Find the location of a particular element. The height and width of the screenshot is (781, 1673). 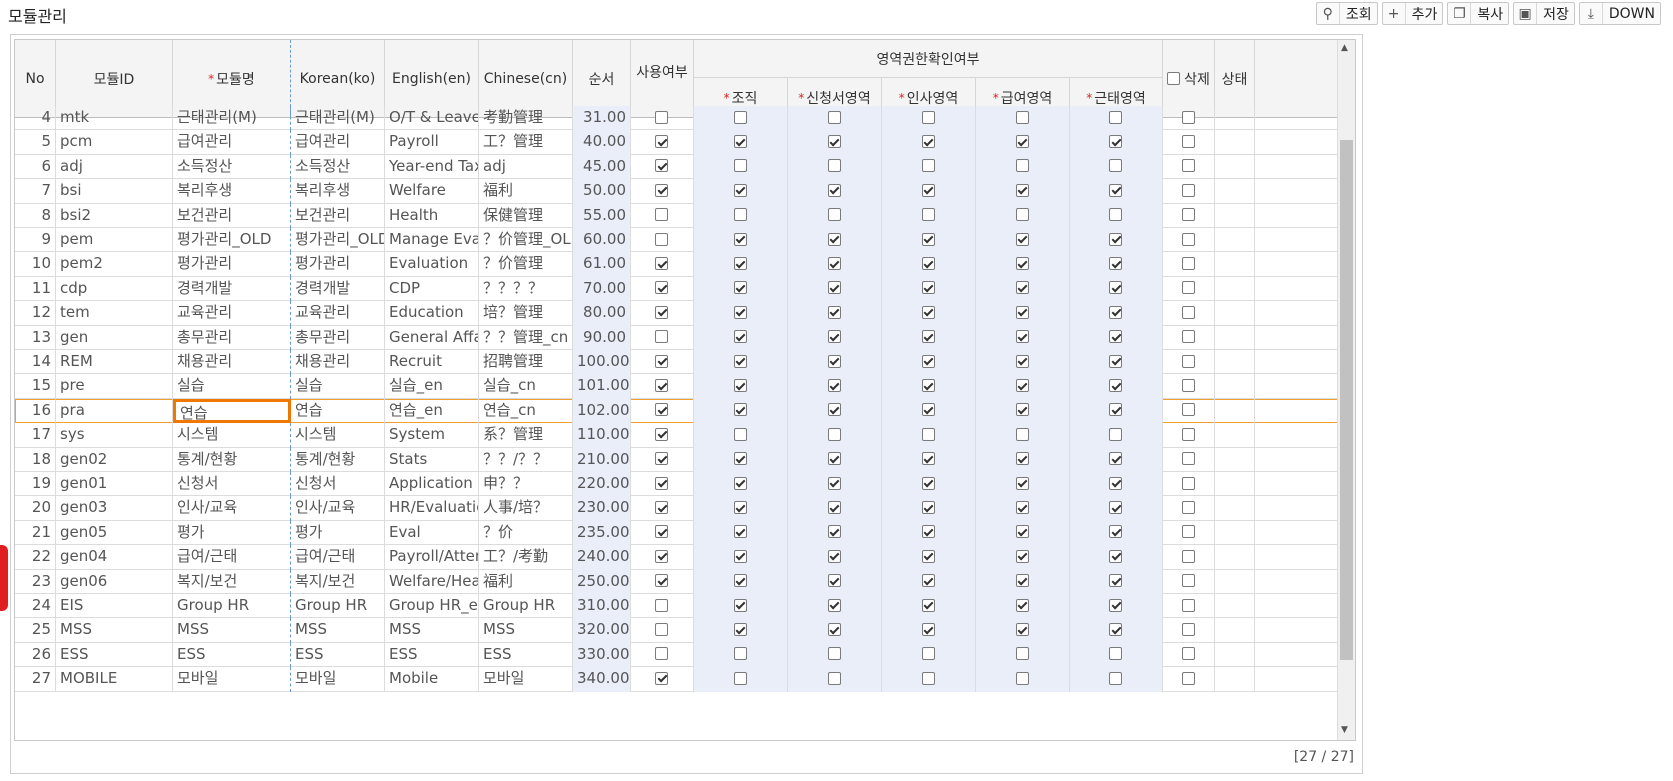

cell-chinese: 工？/考勤 is located at coordinates (526, 557).